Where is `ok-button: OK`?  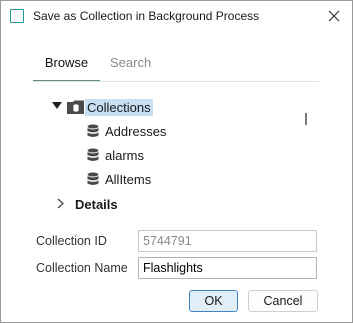 ok-button: OK is located at coordinates (213, 301).